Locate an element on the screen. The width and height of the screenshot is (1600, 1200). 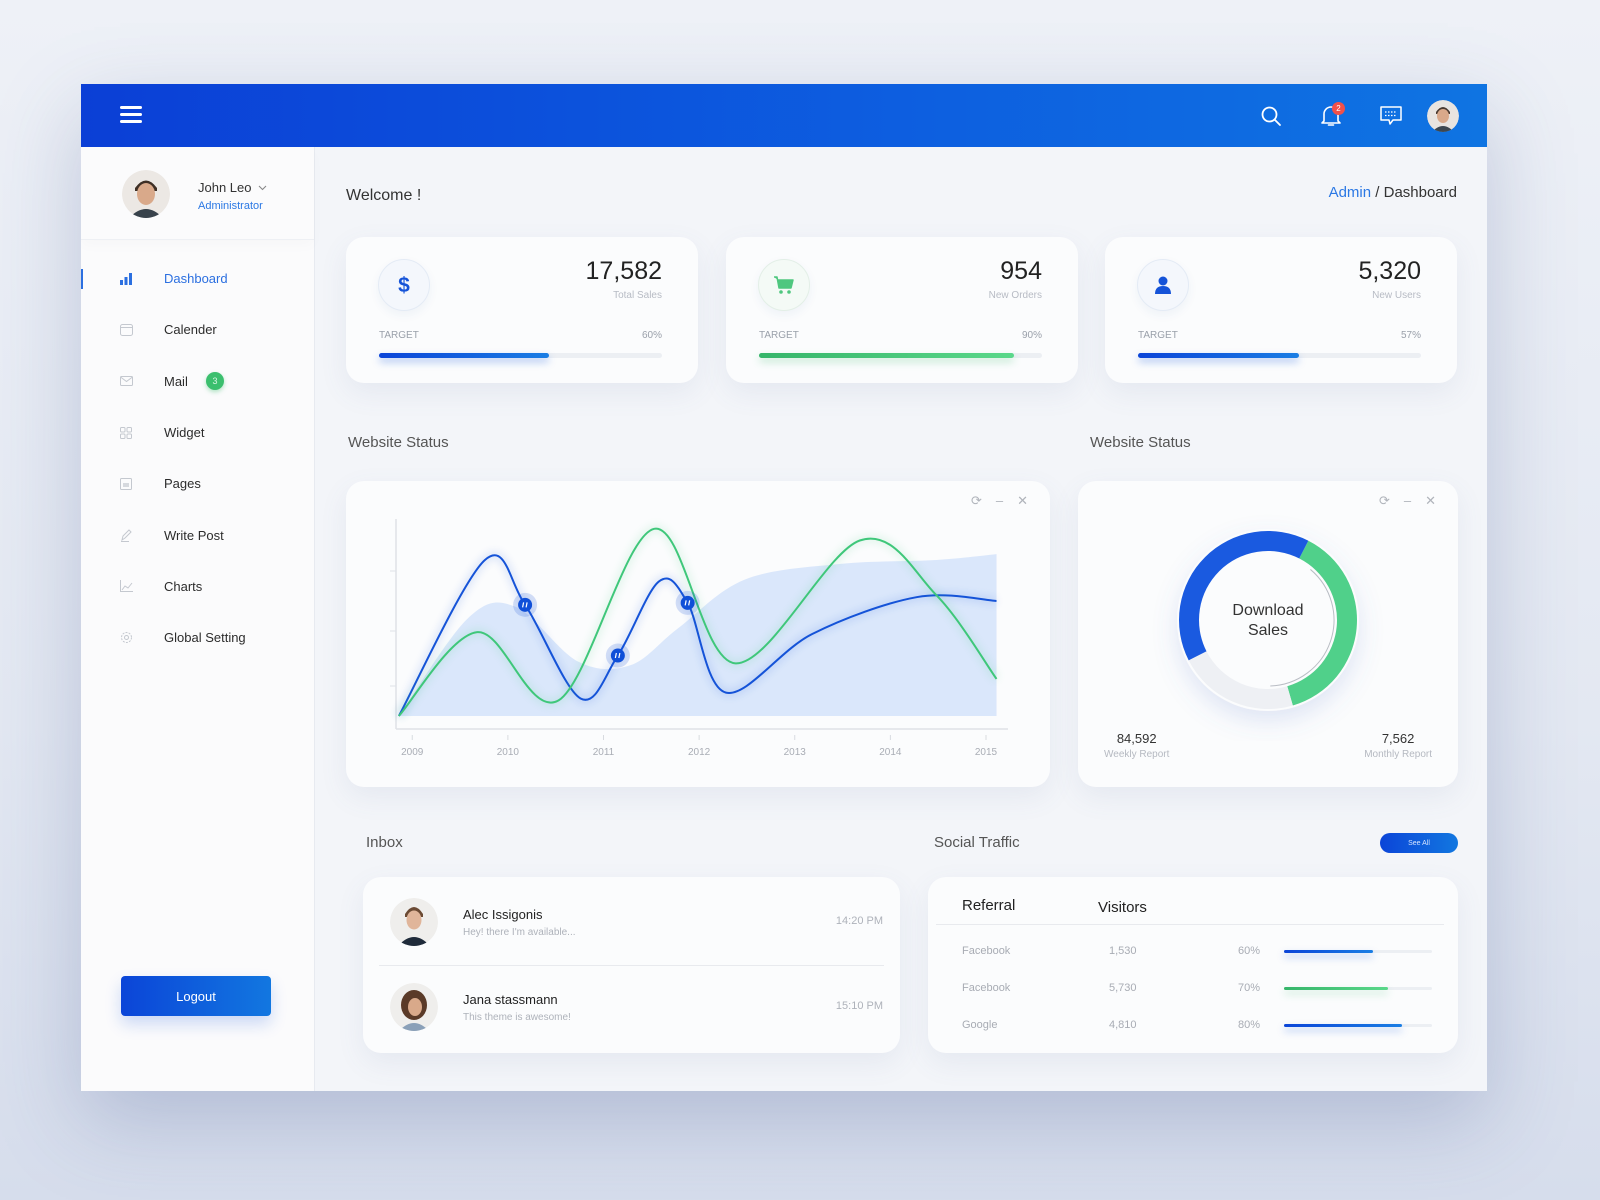
website-status-chart: 2009 2010 2011 2012 2013 2014 2015 is located at coordinates (699, 638).